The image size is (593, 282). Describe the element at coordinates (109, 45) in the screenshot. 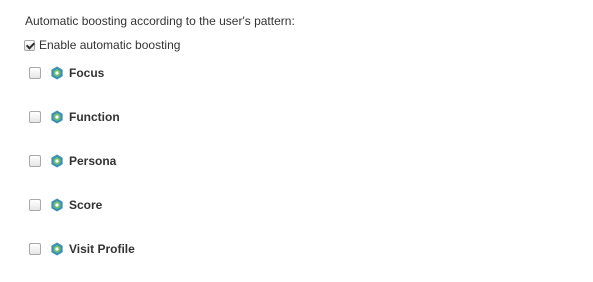

I see `enable-automatic-boosting-label: Enable automatic boosting` at that location.